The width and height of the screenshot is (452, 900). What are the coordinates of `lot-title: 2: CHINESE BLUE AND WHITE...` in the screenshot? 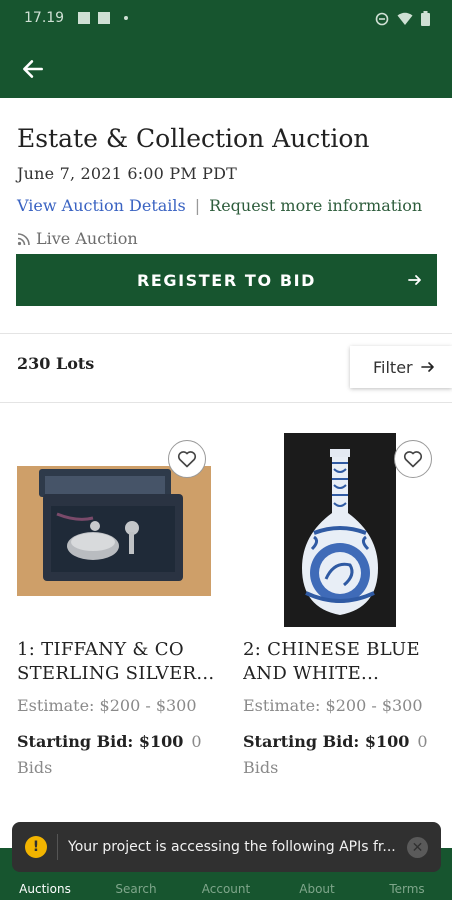 It's located at (343, 662).